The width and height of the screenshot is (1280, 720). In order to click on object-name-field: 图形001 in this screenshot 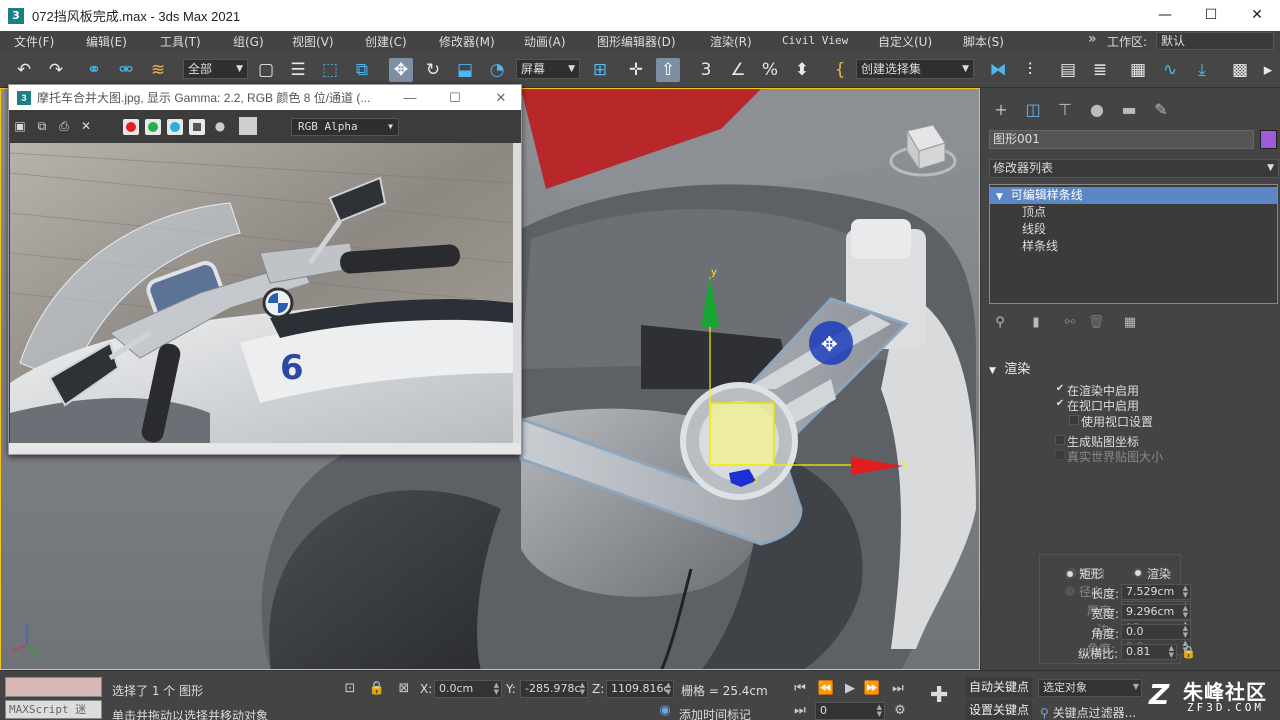, I will do `click(1121, 139)`.